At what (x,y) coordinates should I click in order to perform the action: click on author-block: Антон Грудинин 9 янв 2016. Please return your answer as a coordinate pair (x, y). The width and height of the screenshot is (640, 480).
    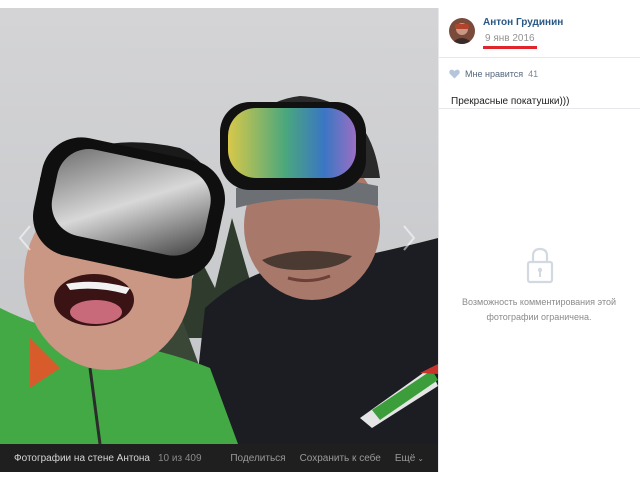
    Looking at the image, I should click on (539, 33).